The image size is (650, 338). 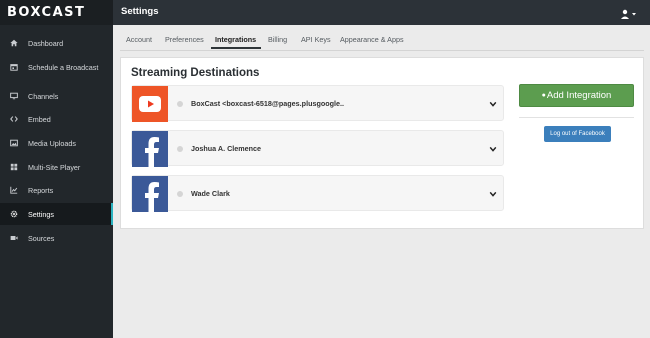 I want to click on grid-icon, so click(x=14, y=167).